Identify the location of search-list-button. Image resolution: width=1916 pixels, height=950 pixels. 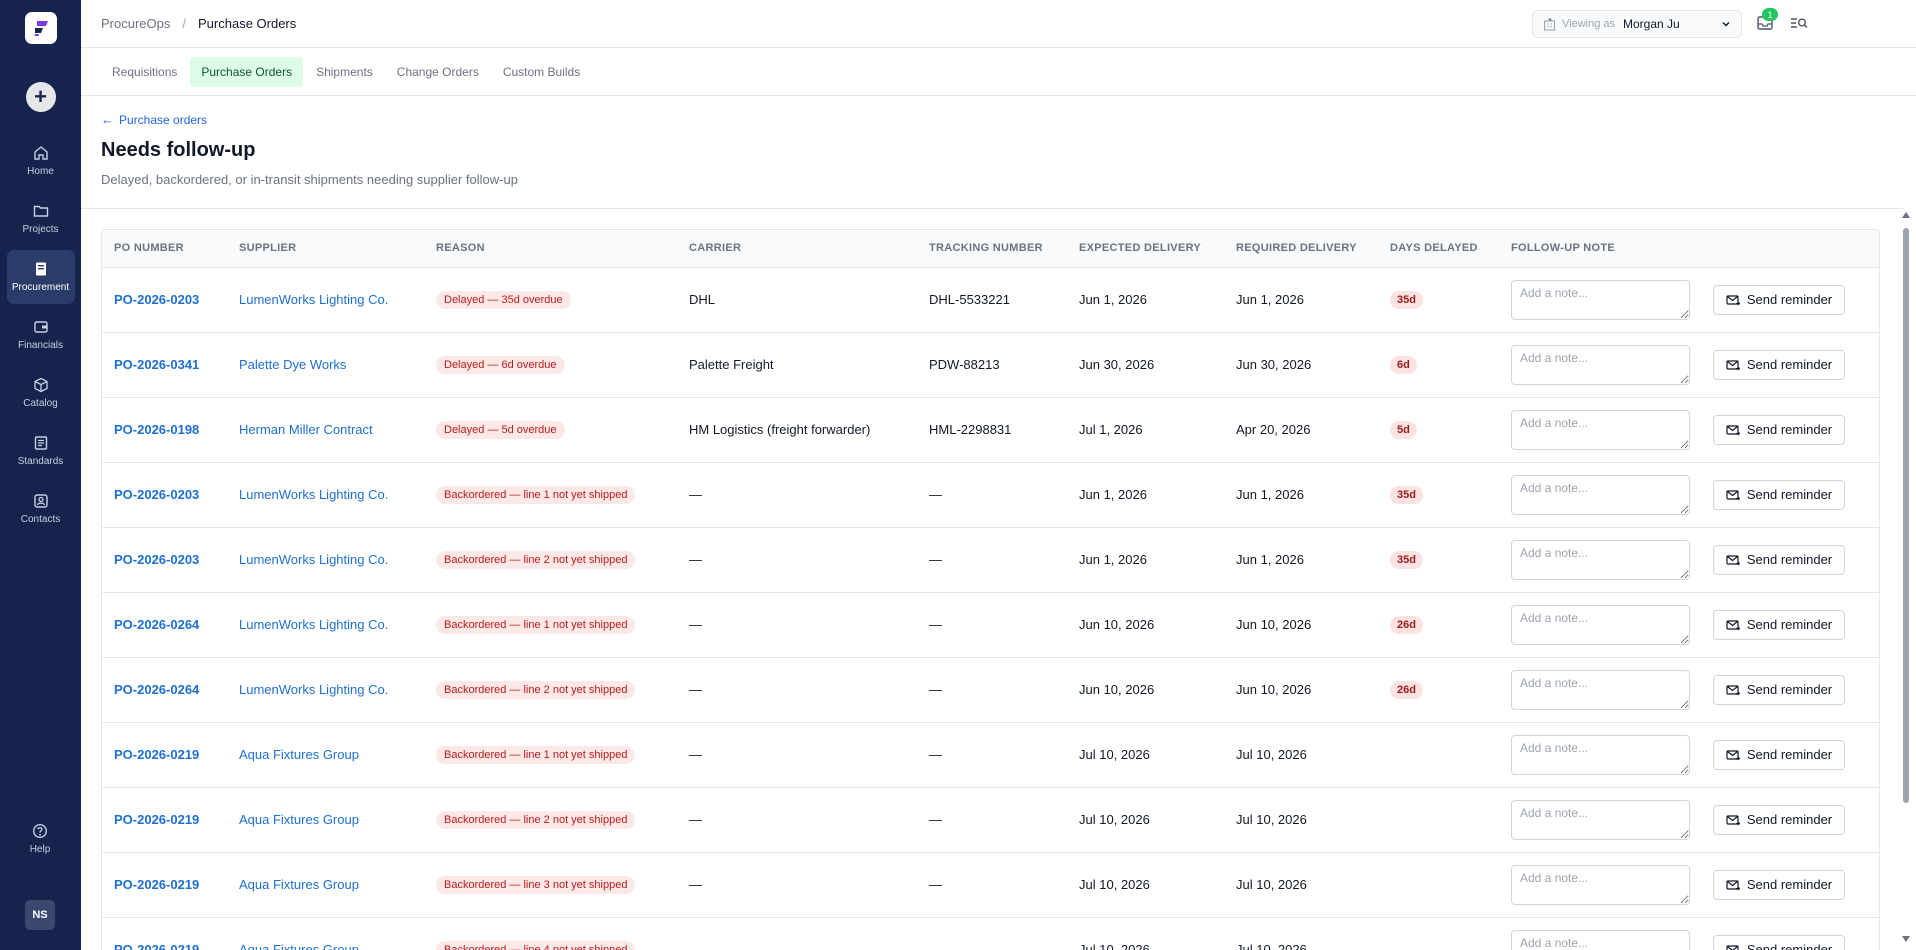
(1800, 24).